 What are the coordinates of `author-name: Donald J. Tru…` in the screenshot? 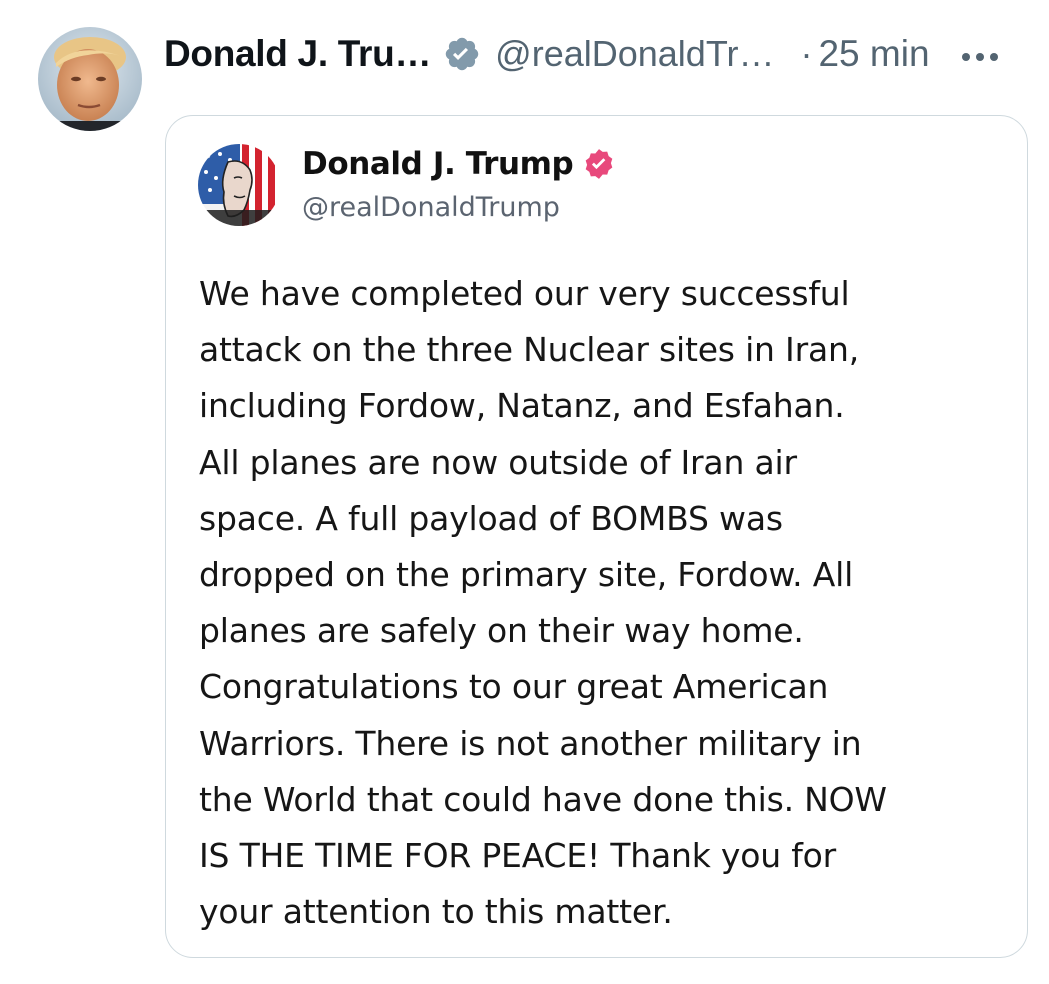 It's located at (297, 54).